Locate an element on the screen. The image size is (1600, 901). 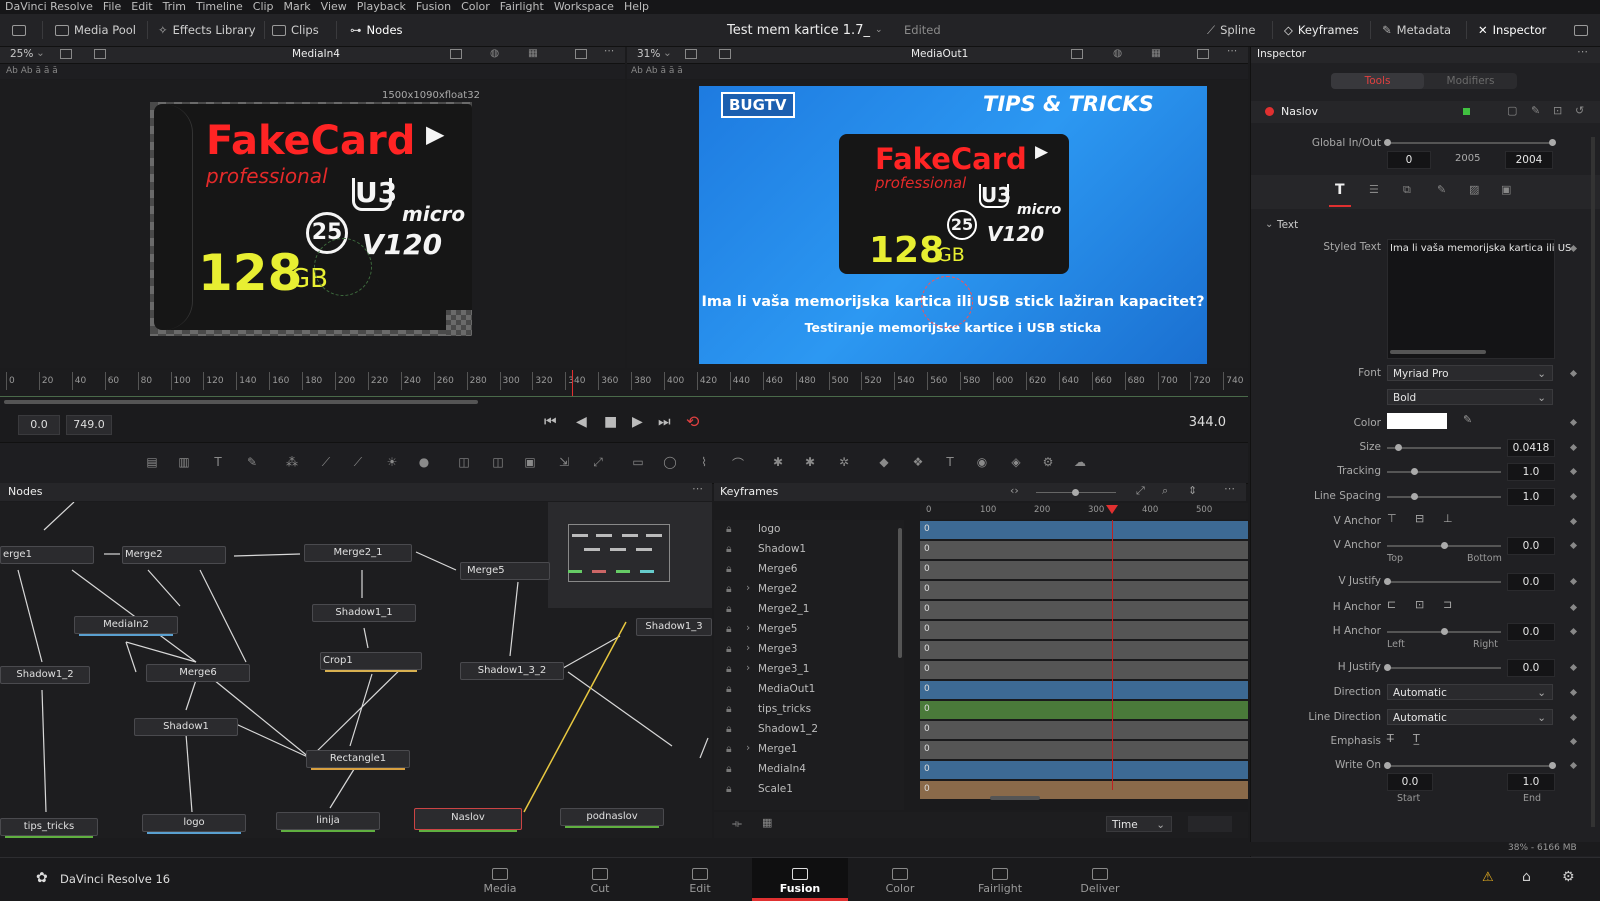
channel-tool-icon: ◫ is located at coordinates (498, 462).